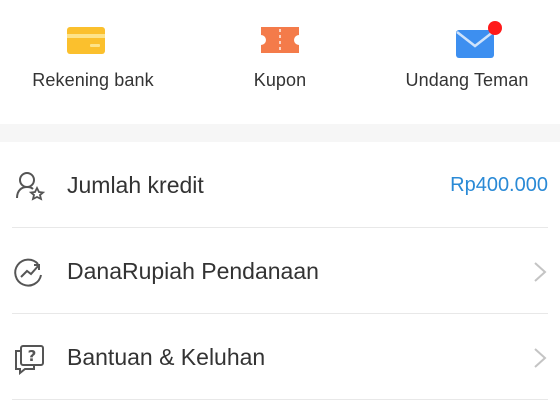 This screenshot has height=400, width=560. Describe the element at coordinates (467, 80) in the screenshot. I see `invite-friends-label: Undang Teman` at that location.